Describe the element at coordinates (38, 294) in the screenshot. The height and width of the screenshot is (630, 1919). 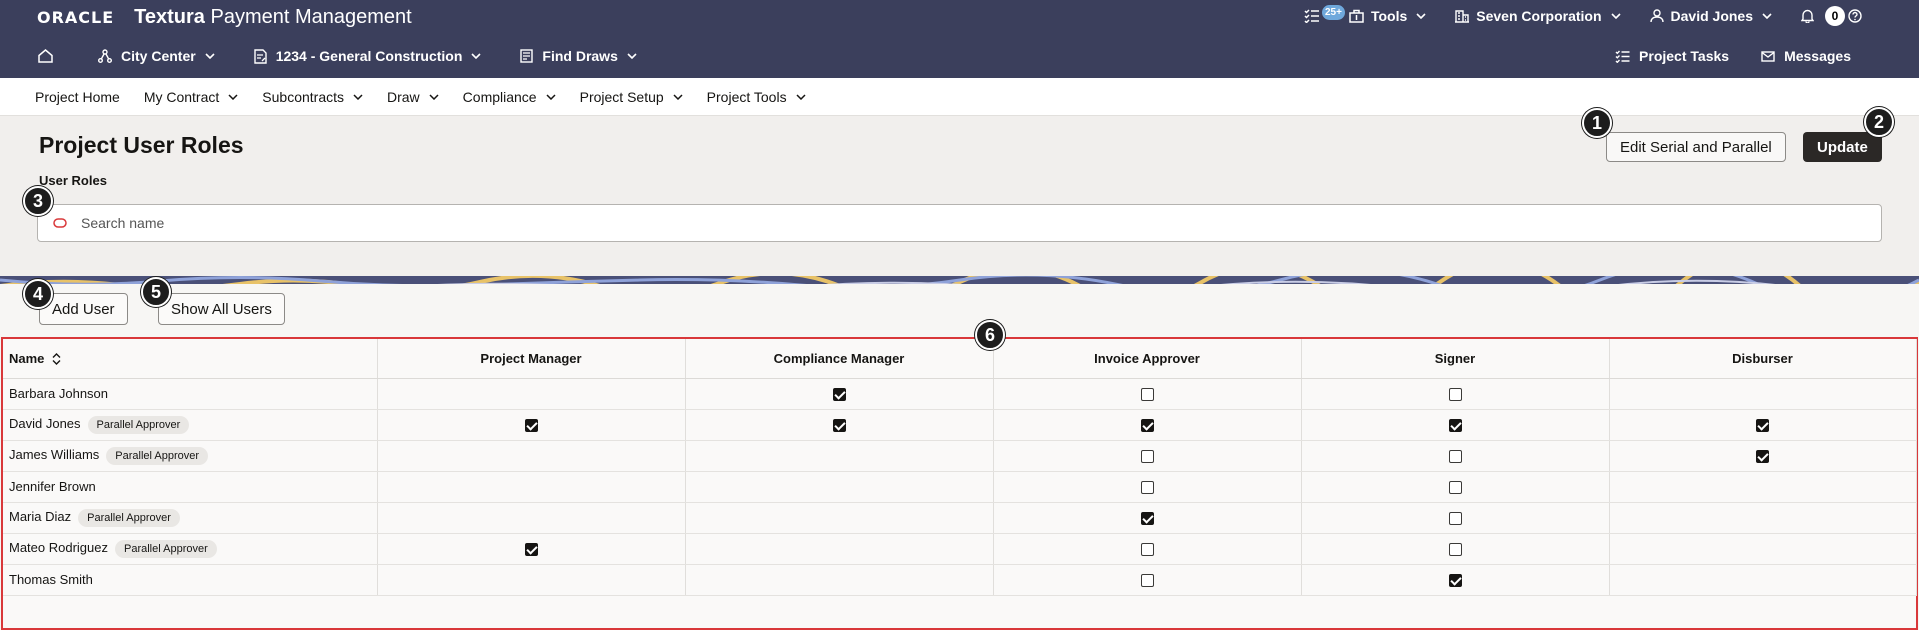
I see `callout-marker-4: 4` at that location.